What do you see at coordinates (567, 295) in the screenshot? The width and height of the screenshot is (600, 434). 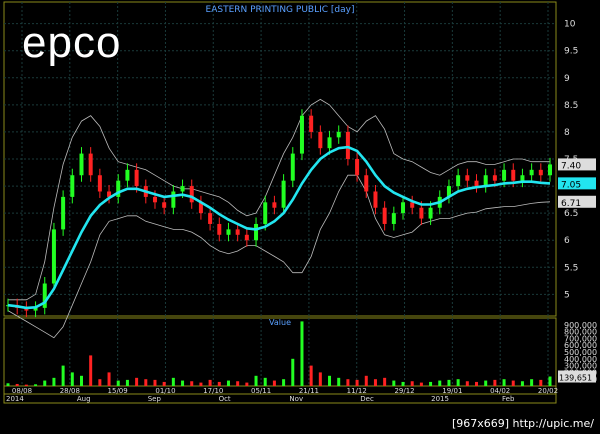 I see `price-tick-label: 5` at bounding box center [567, 295].